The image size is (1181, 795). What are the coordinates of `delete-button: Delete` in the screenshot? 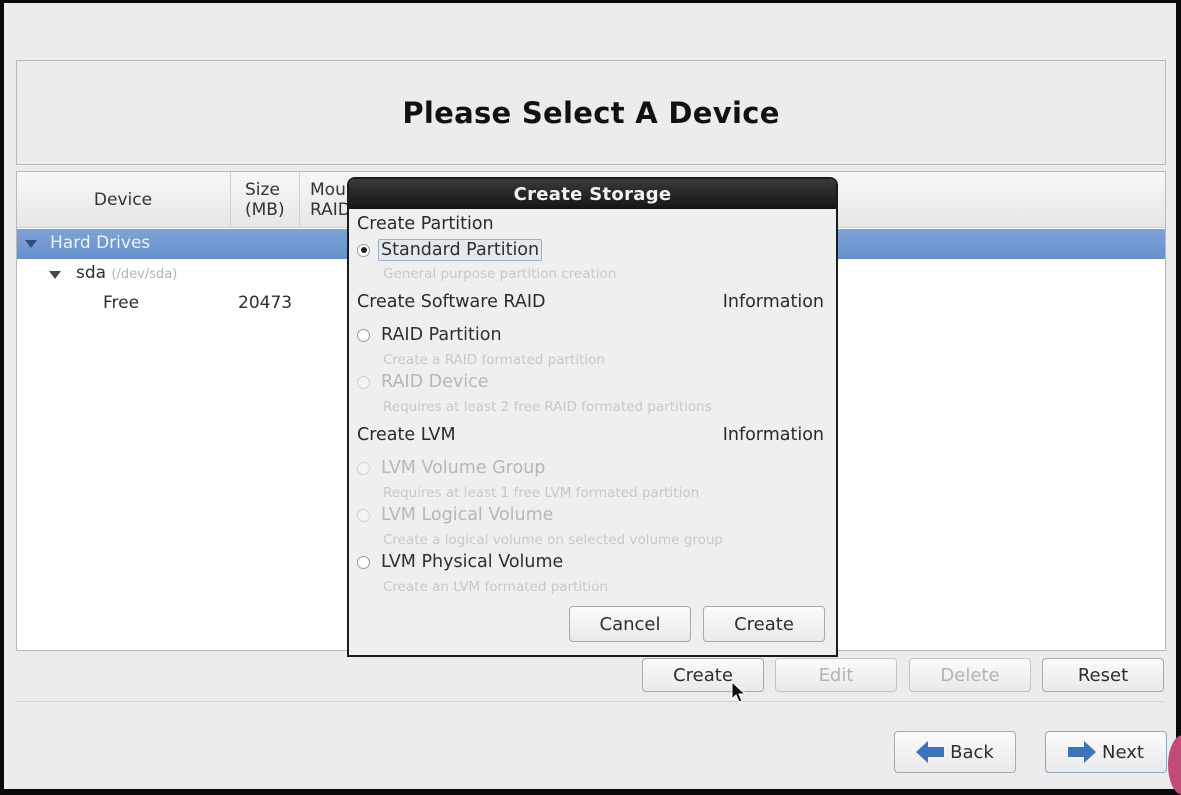 It's located at (970, 675).